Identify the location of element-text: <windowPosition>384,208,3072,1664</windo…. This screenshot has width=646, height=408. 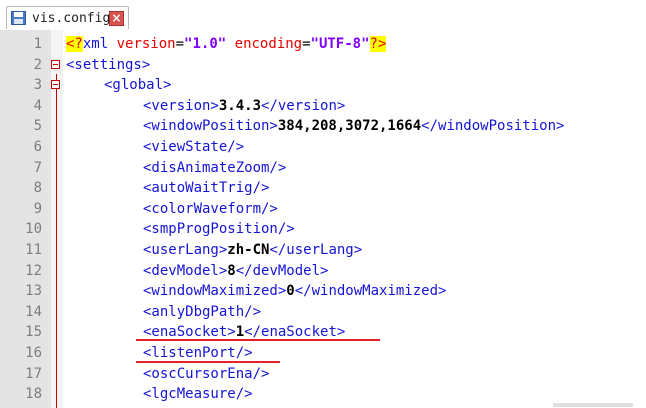
(354, 126).